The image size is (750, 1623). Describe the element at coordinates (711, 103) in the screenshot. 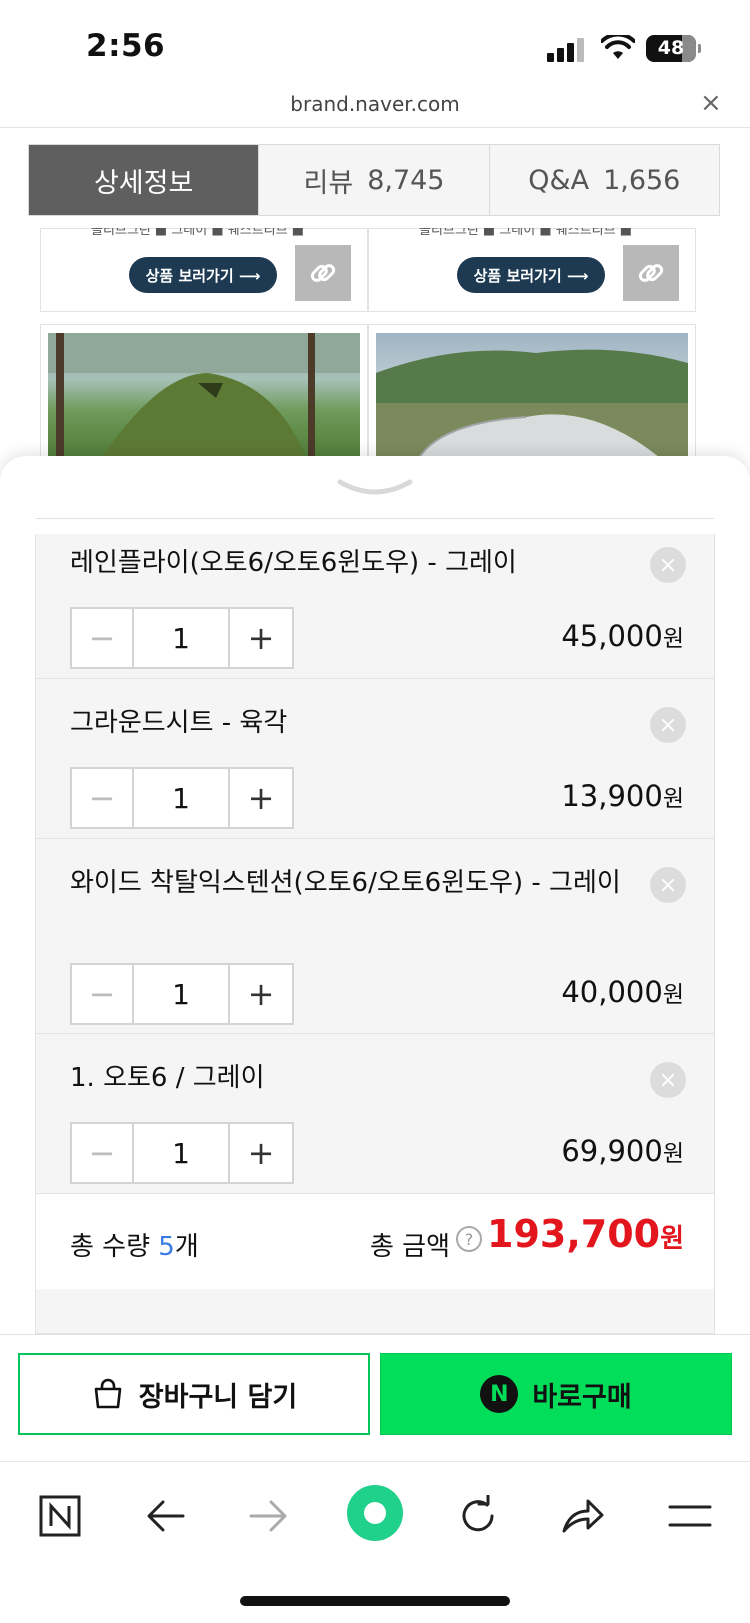

I see `close-icon: ×` at that location.